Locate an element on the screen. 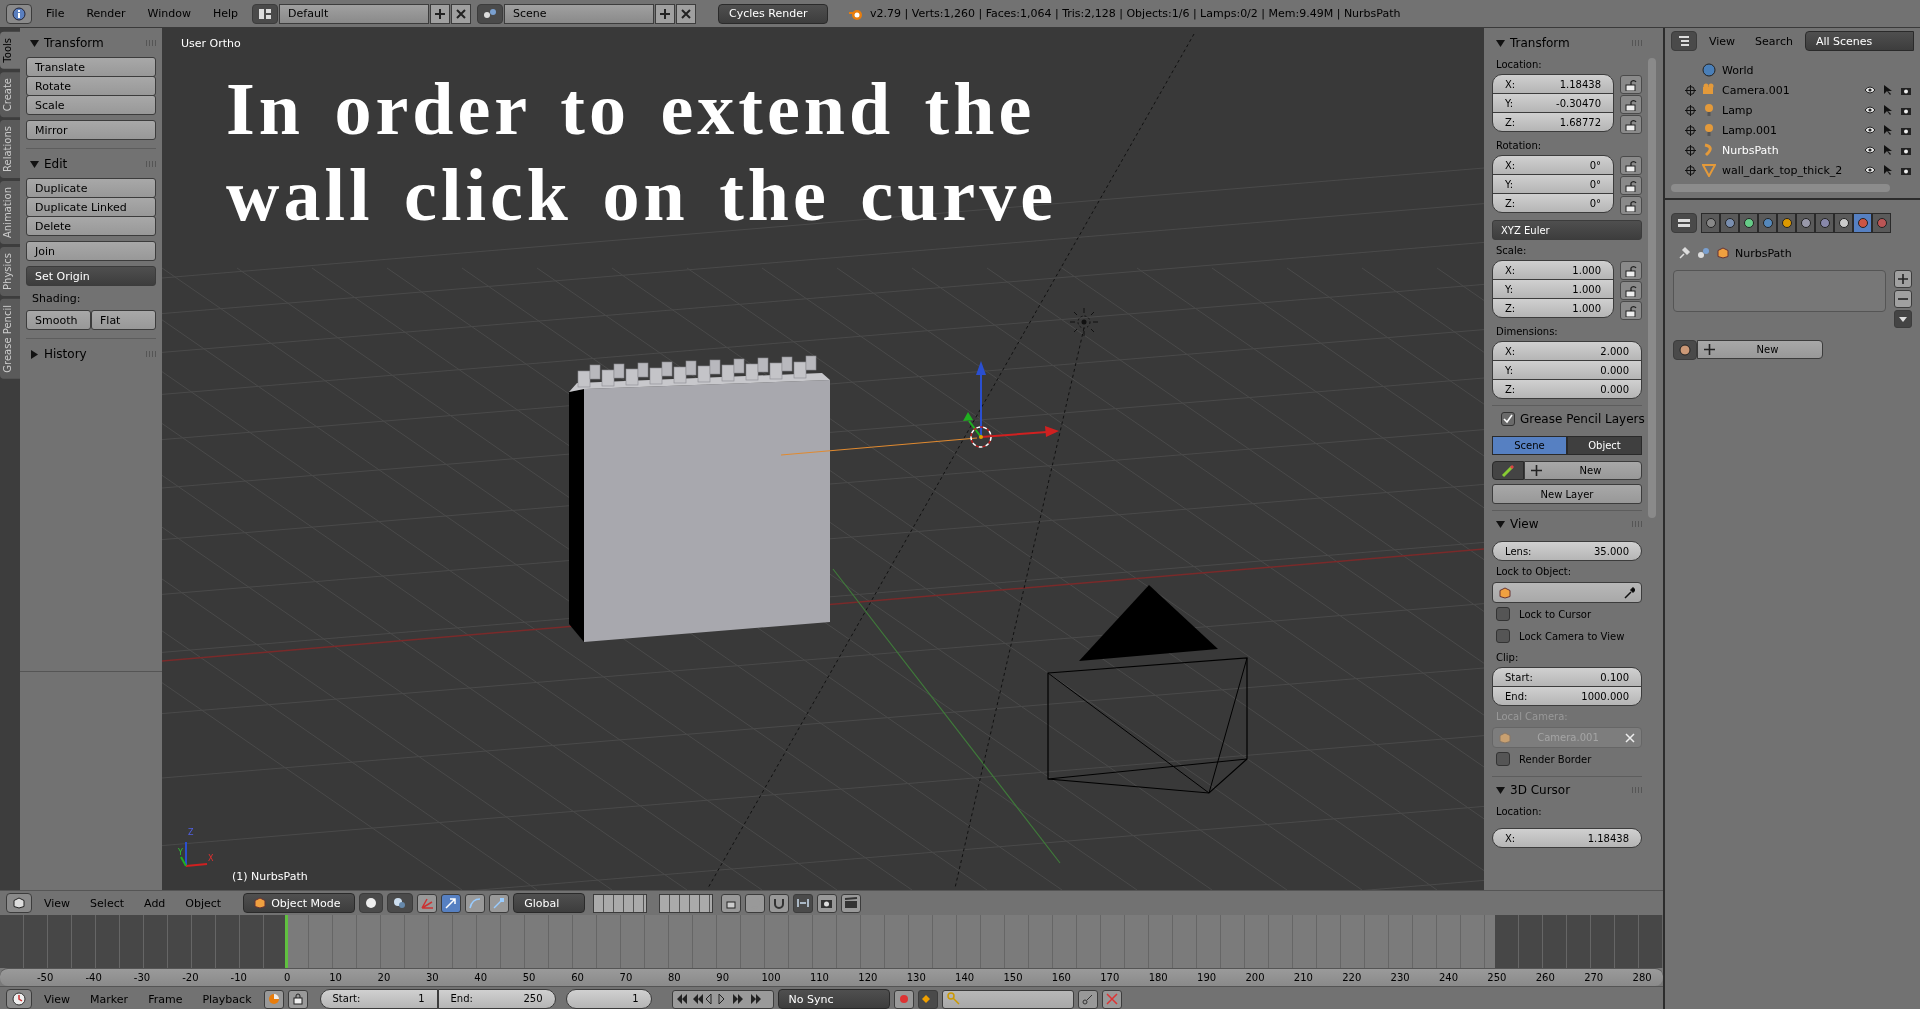 Image resolution: width=1920 pixels, height=1009 pixels. magnet-icon is located at coordinates (779, 903).